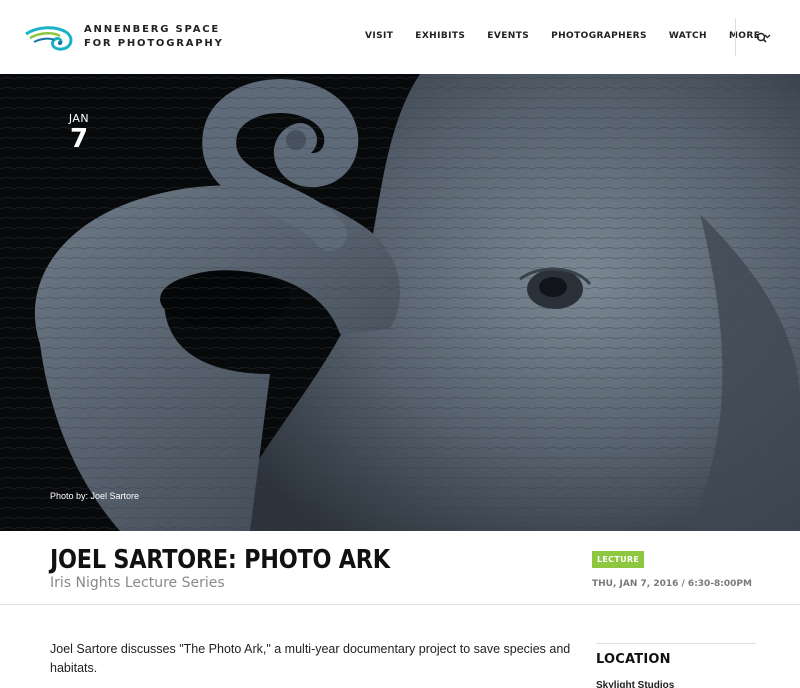  What do you see at coordinates (95, 496) in the screenshot?
I see `photo-credit: Photo by: Joel Sartore` at bounding box center [95, 496].